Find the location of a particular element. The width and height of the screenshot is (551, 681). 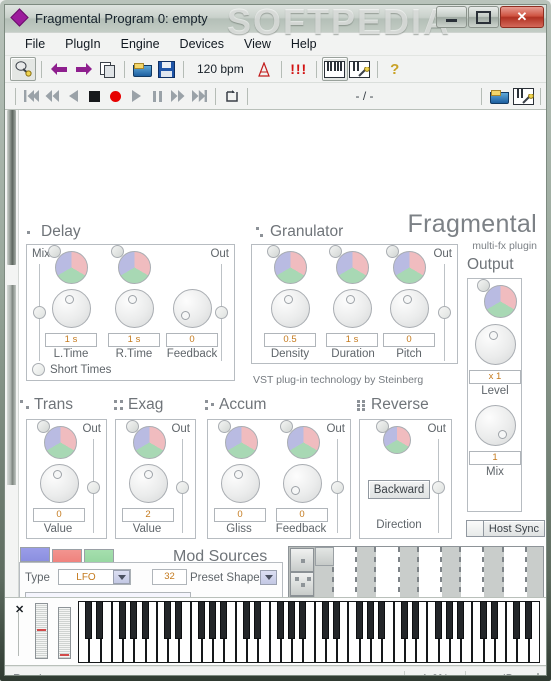

stop-button is located at coordinates (94, 96).